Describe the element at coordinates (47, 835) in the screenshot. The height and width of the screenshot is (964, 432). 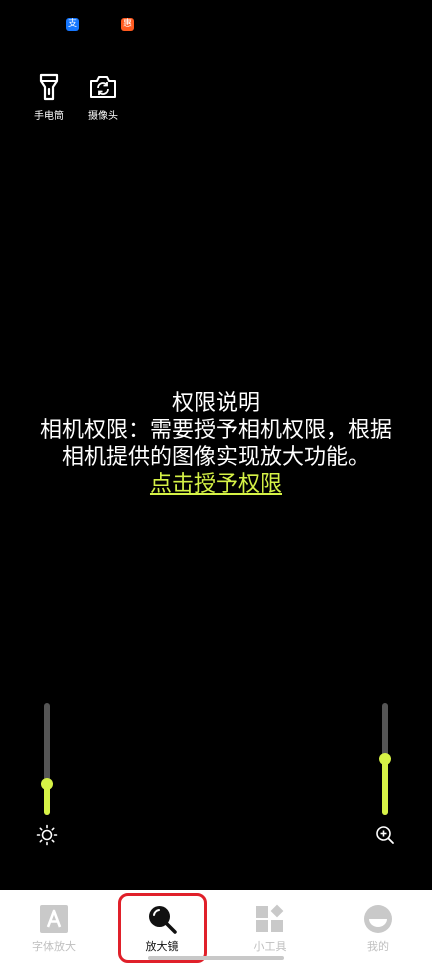
I see `brightness-icon` at that location.